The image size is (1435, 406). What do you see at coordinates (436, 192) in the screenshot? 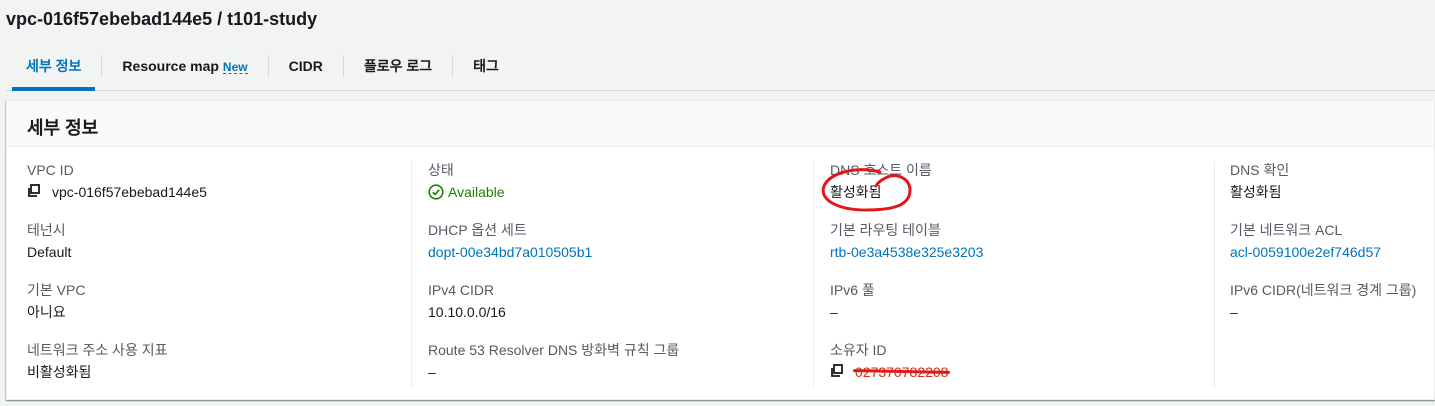
I see `check-circle-icon` at bounding box center [436, 192].